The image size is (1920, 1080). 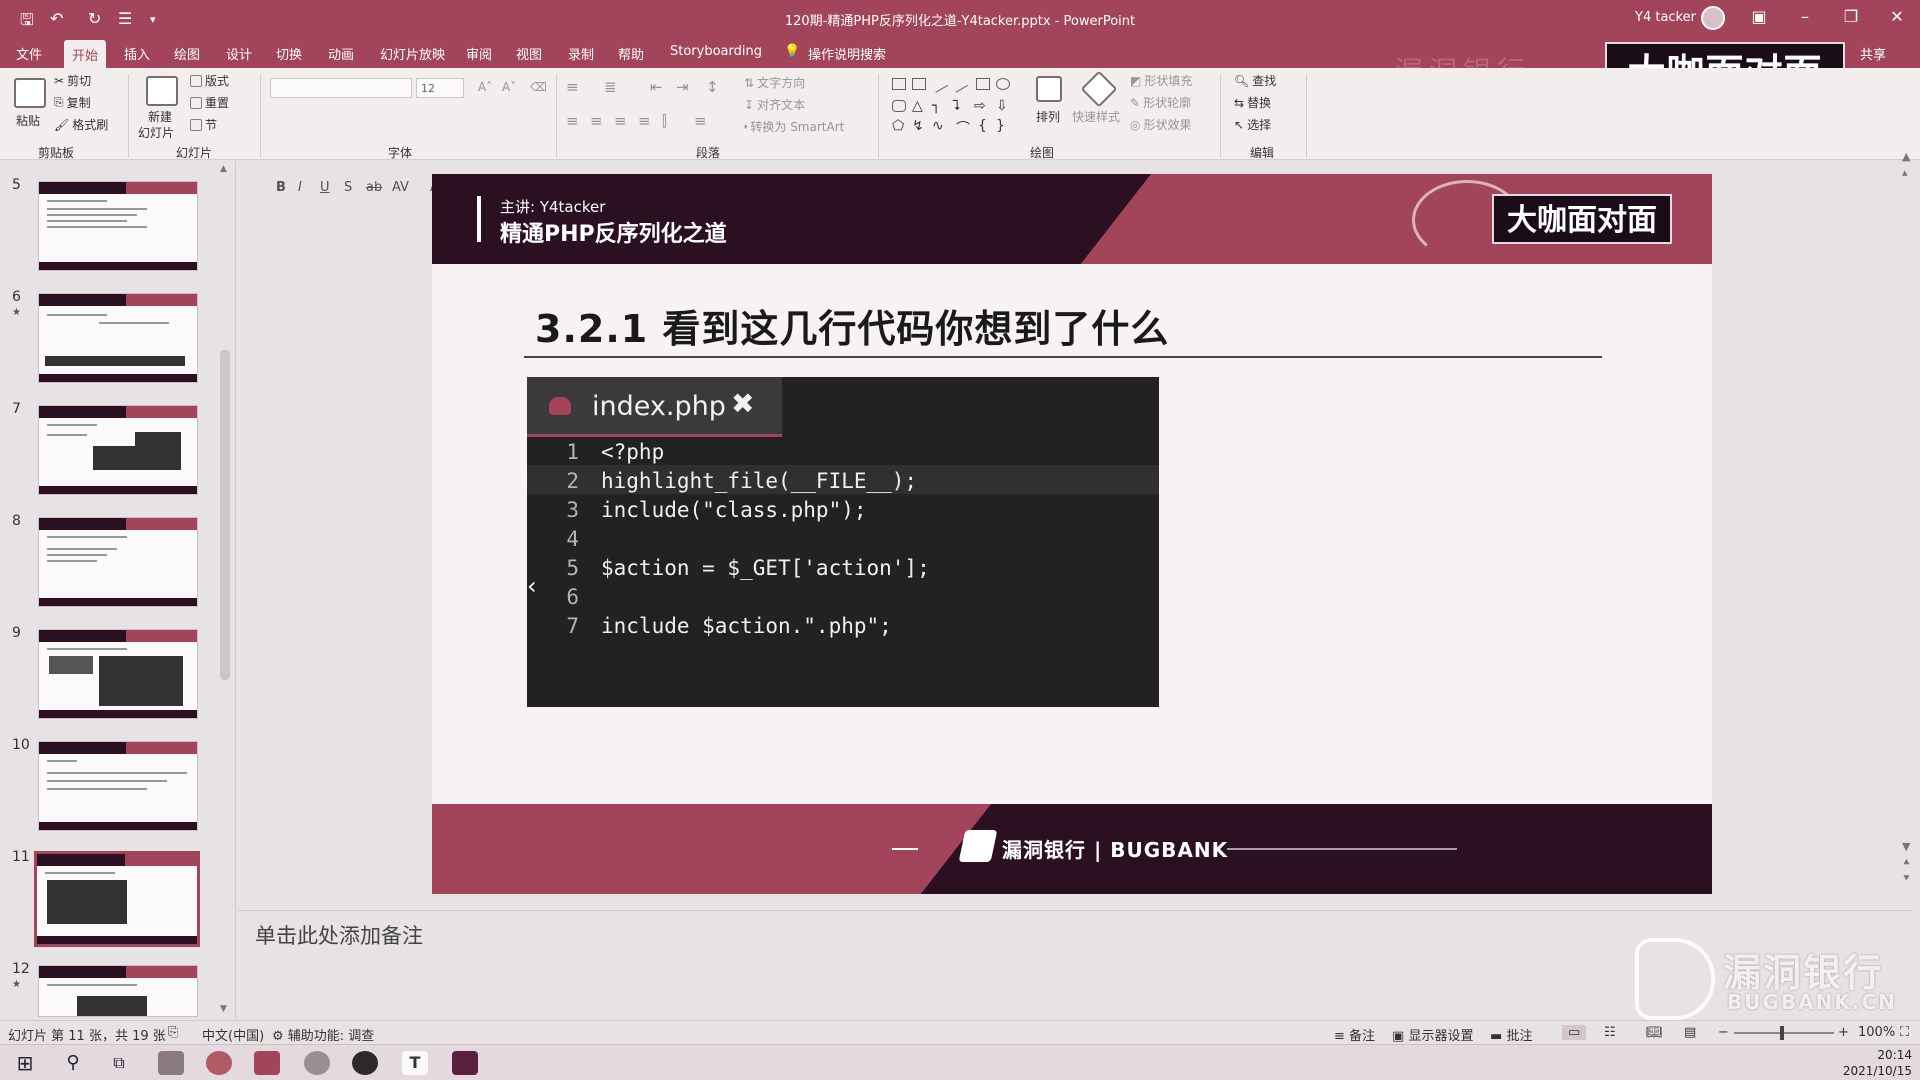 What do you see at coordinates (1906, 879) in the screenshot?
I see `next-slide-arrow-icon: ⯆` at bounding box center [1906, 879].